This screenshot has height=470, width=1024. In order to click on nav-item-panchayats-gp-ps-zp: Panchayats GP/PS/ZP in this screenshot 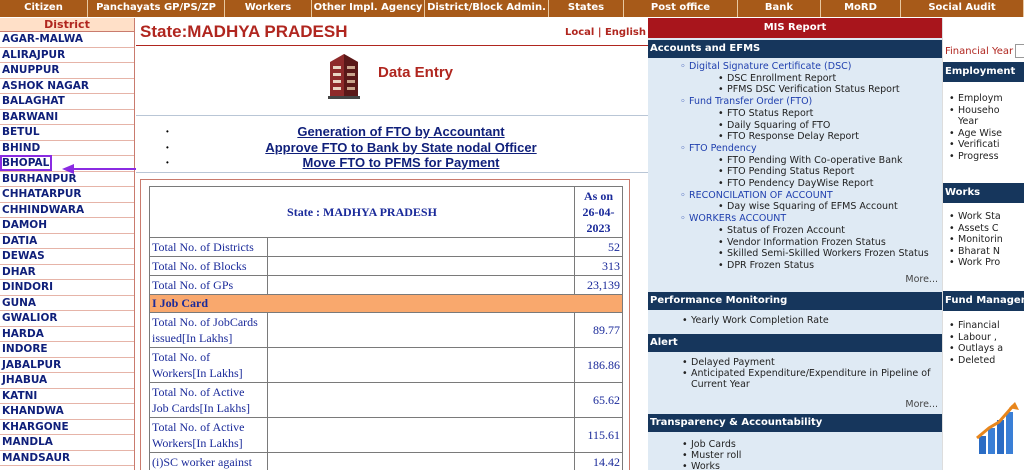, I will do `click(156, 8)`.